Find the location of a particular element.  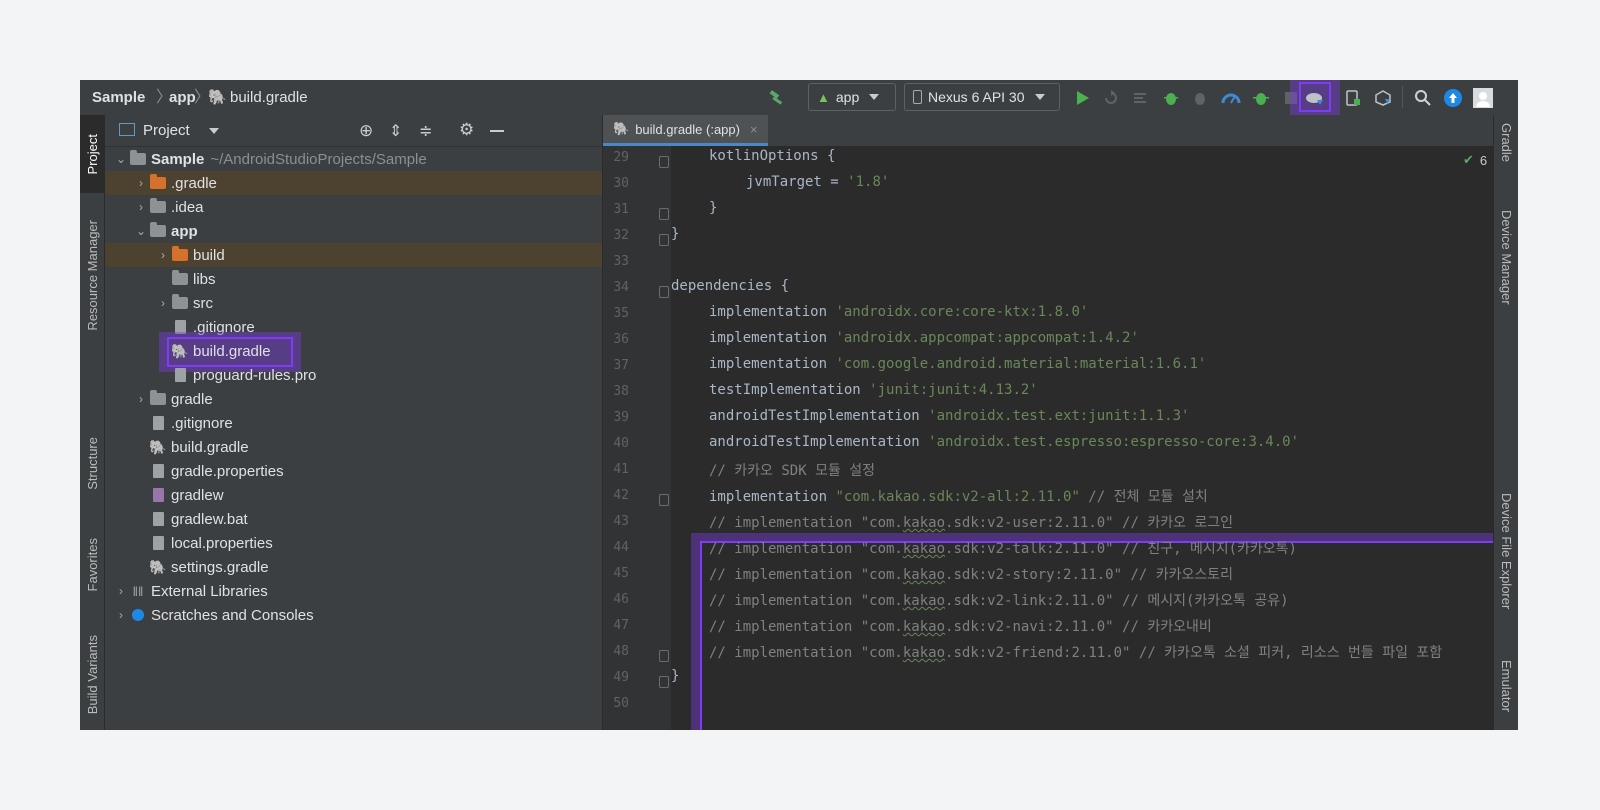

run-config-label: app is located at coordinates (847, 97).